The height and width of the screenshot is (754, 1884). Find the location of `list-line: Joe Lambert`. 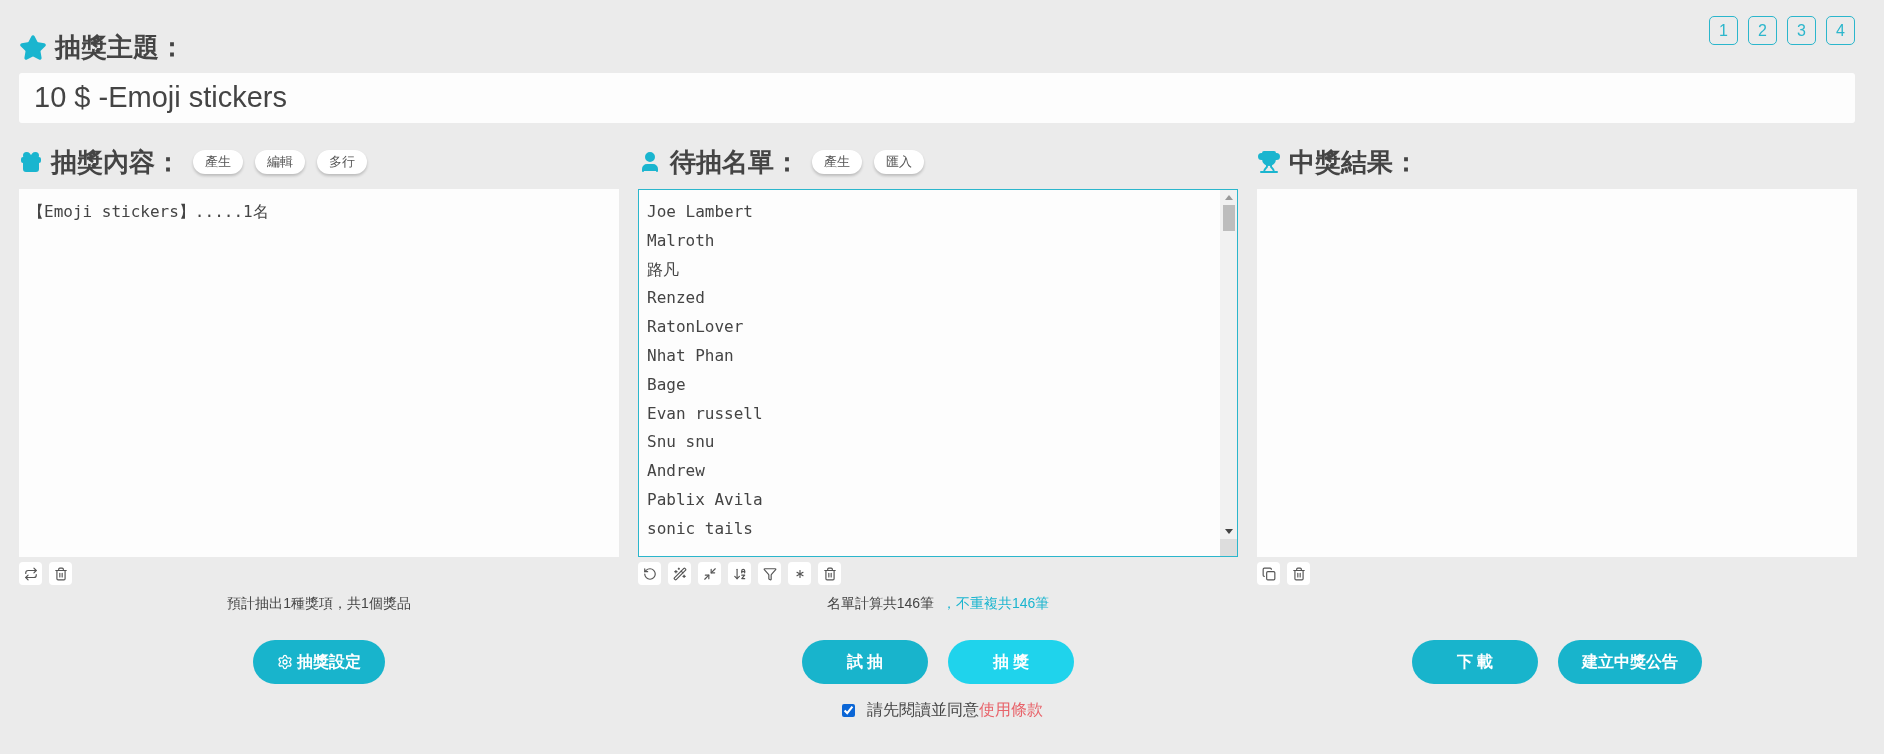

list-line: Joe Lambert is located at coordinates (700, 212).